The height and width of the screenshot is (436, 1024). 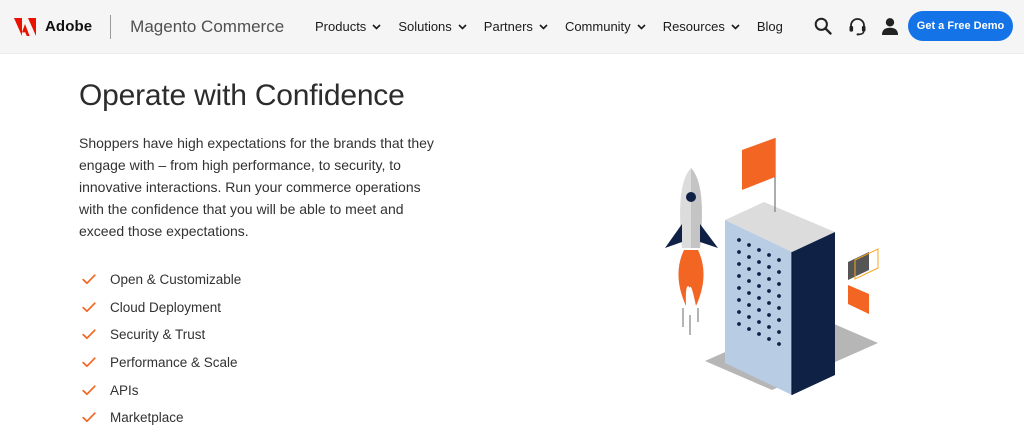 I want to click on nav-label: Resources, so click(x=693, y=26).